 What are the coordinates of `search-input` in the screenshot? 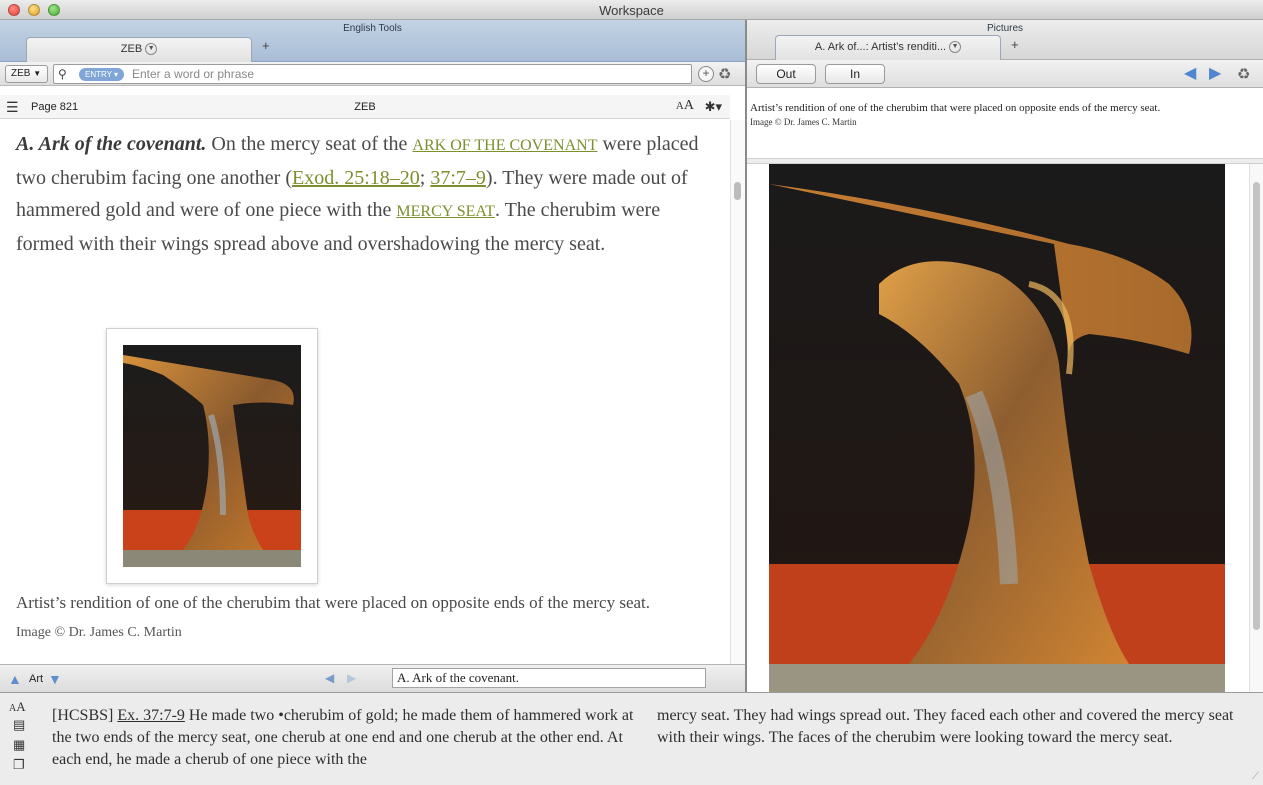 It's located at (407, 74).